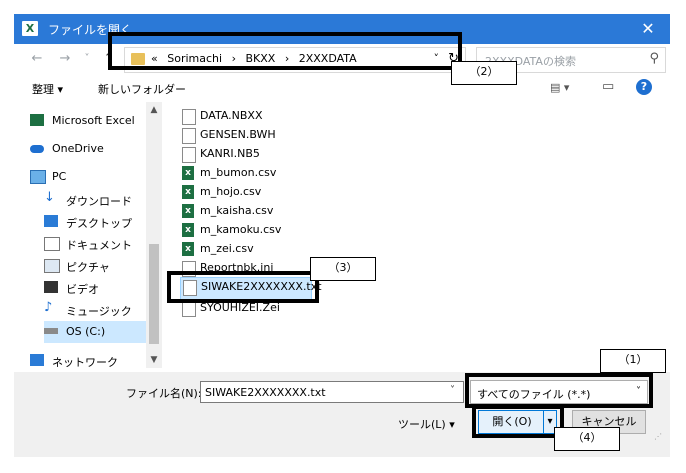 Image resolution: width=686 pixels, height=473 pixels. I want to click on sidebar-item-music: ♪ ミュージック, so click(101, 310).